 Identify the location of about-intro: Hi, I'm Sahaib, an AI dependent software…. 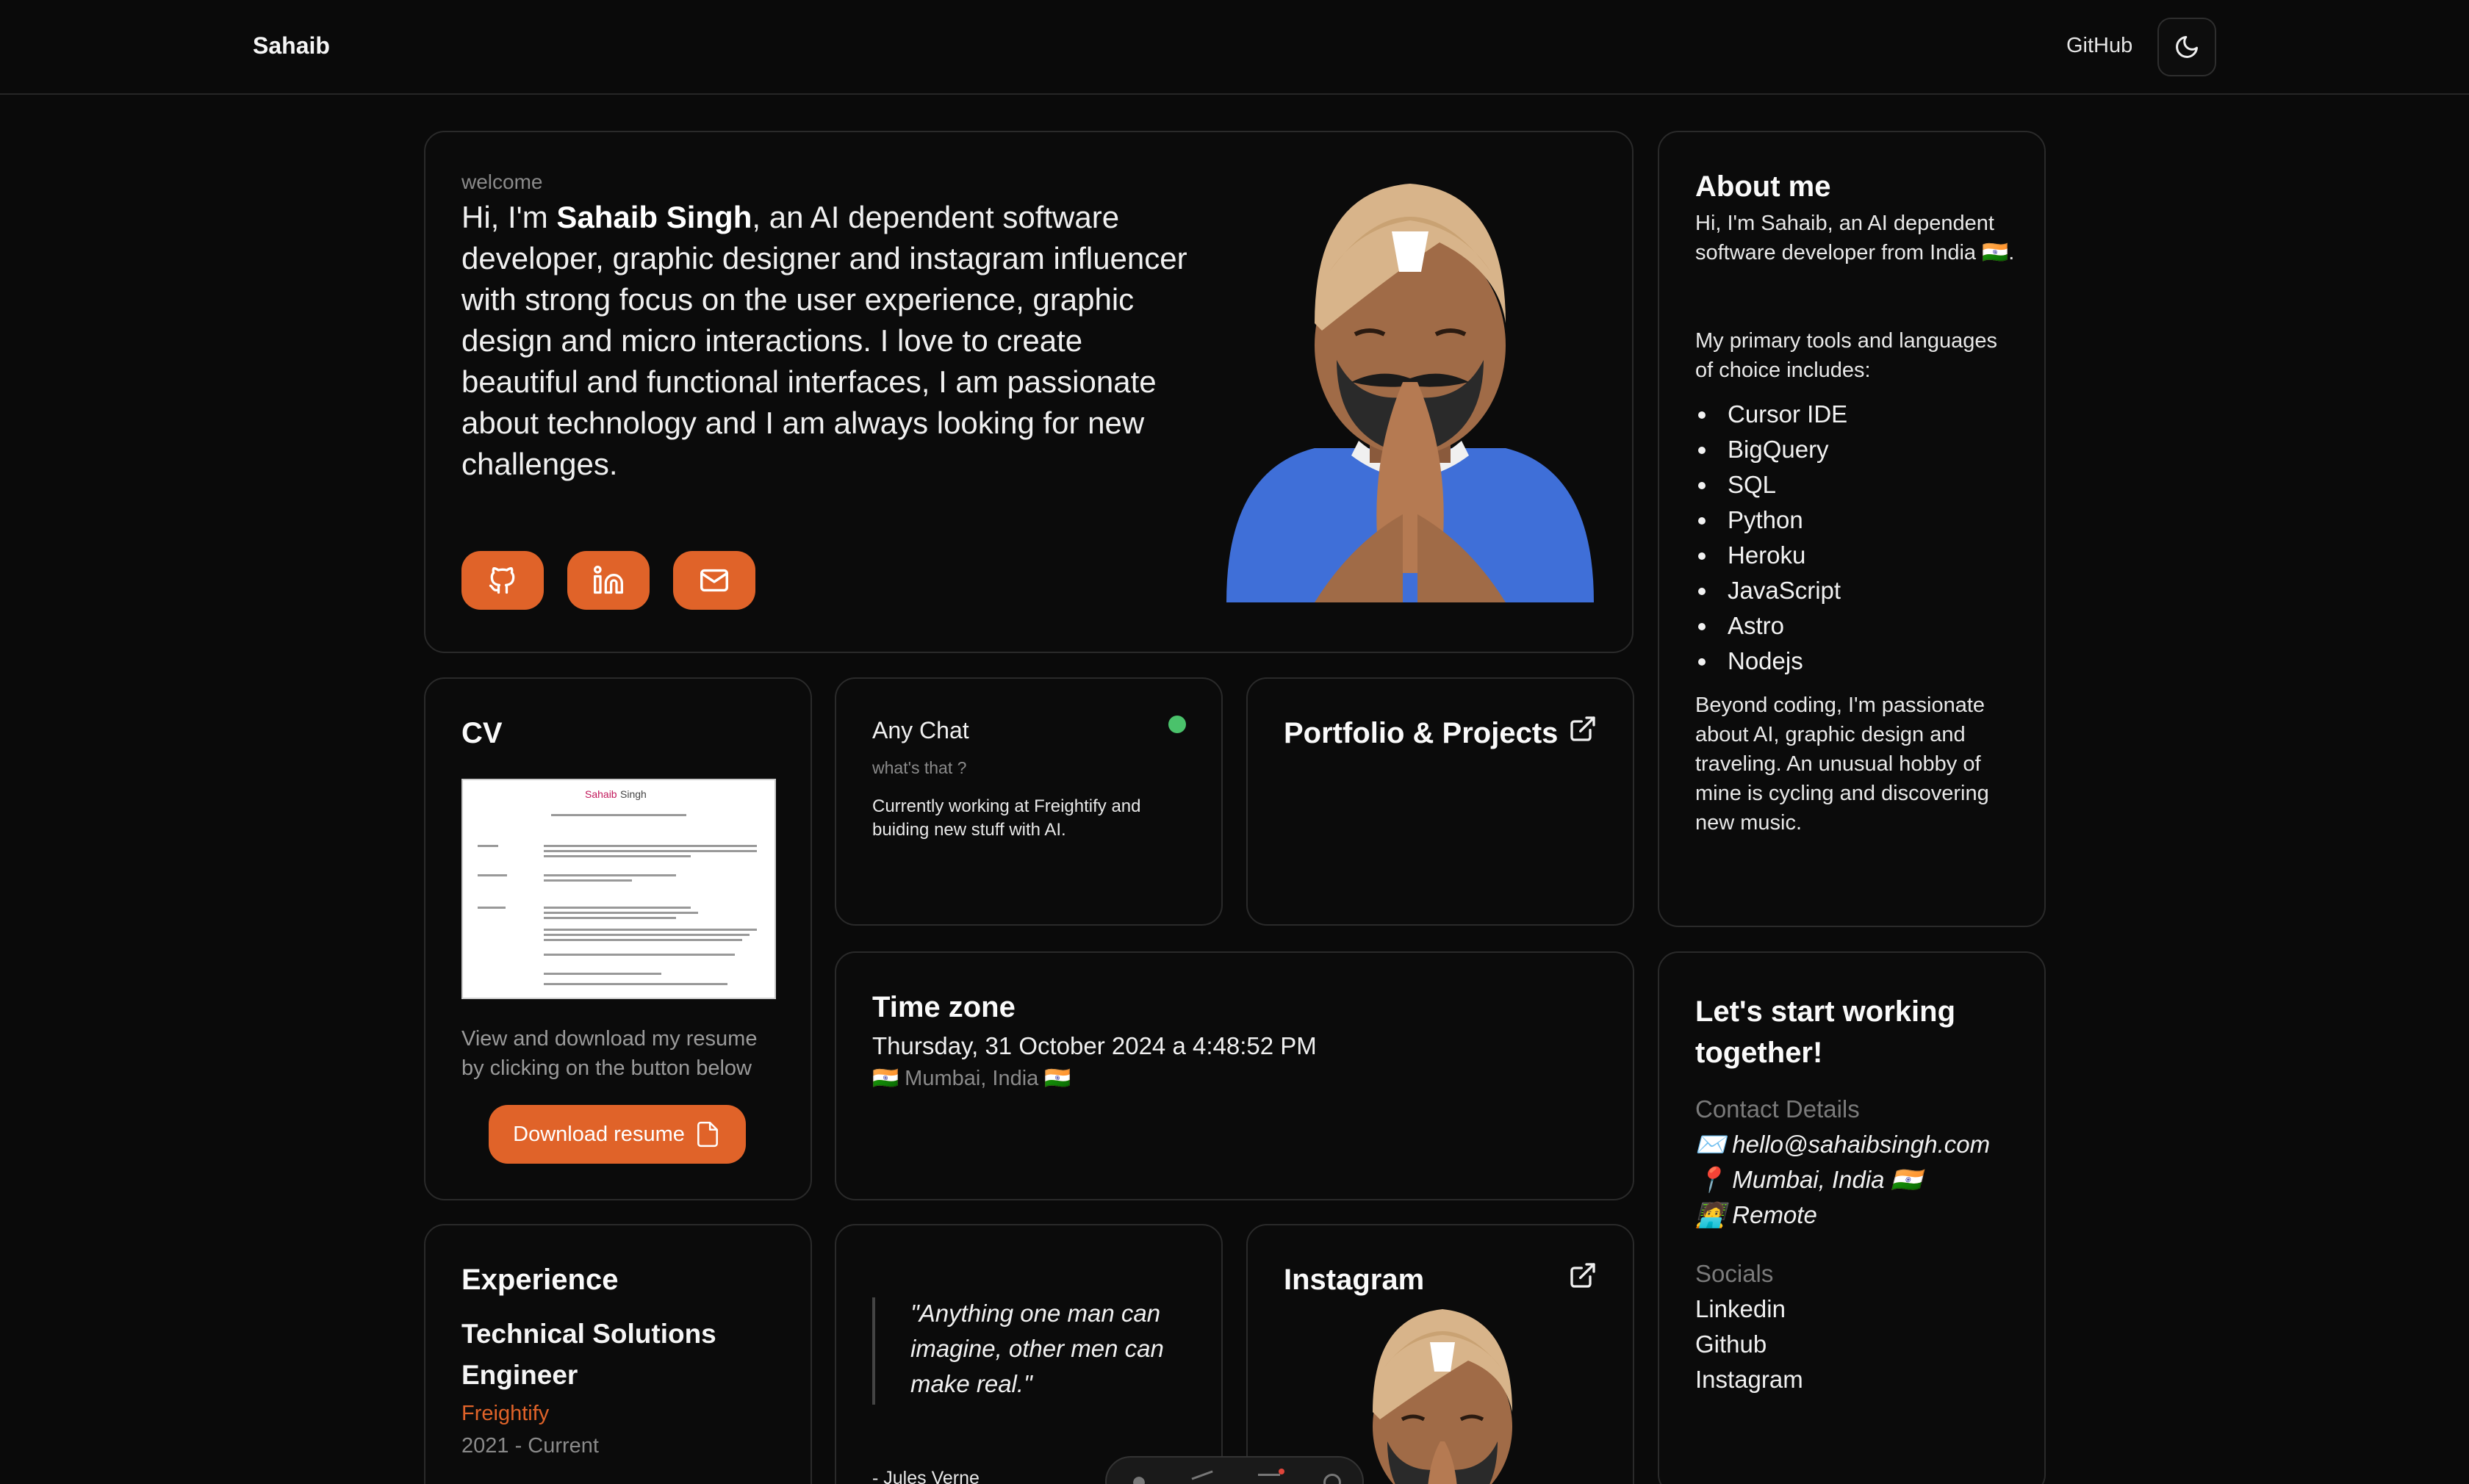
(1855, 238).